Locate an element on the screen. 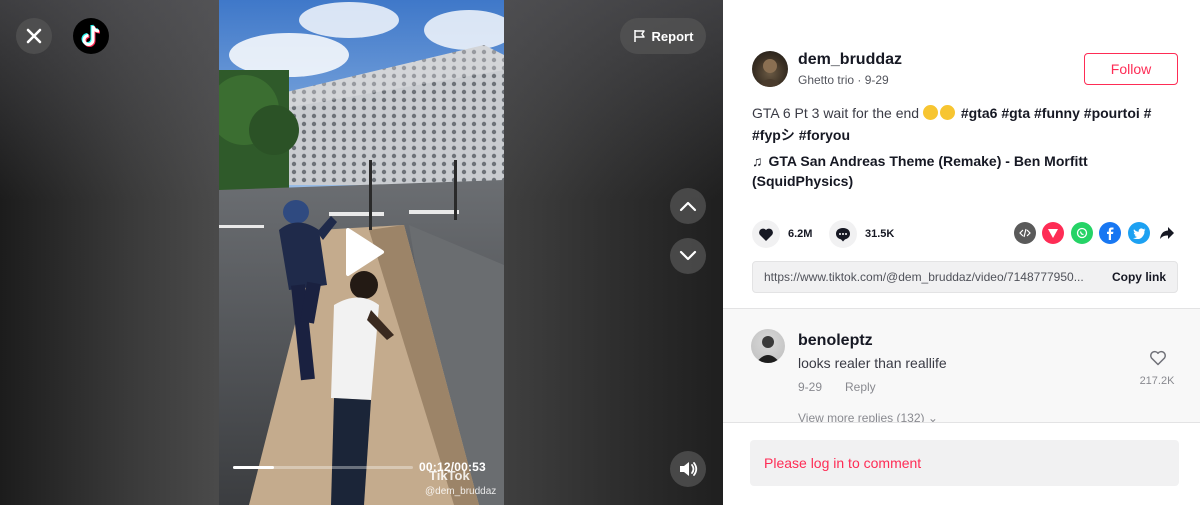  comment-bubble-icon is located at coordinates (843, 234).